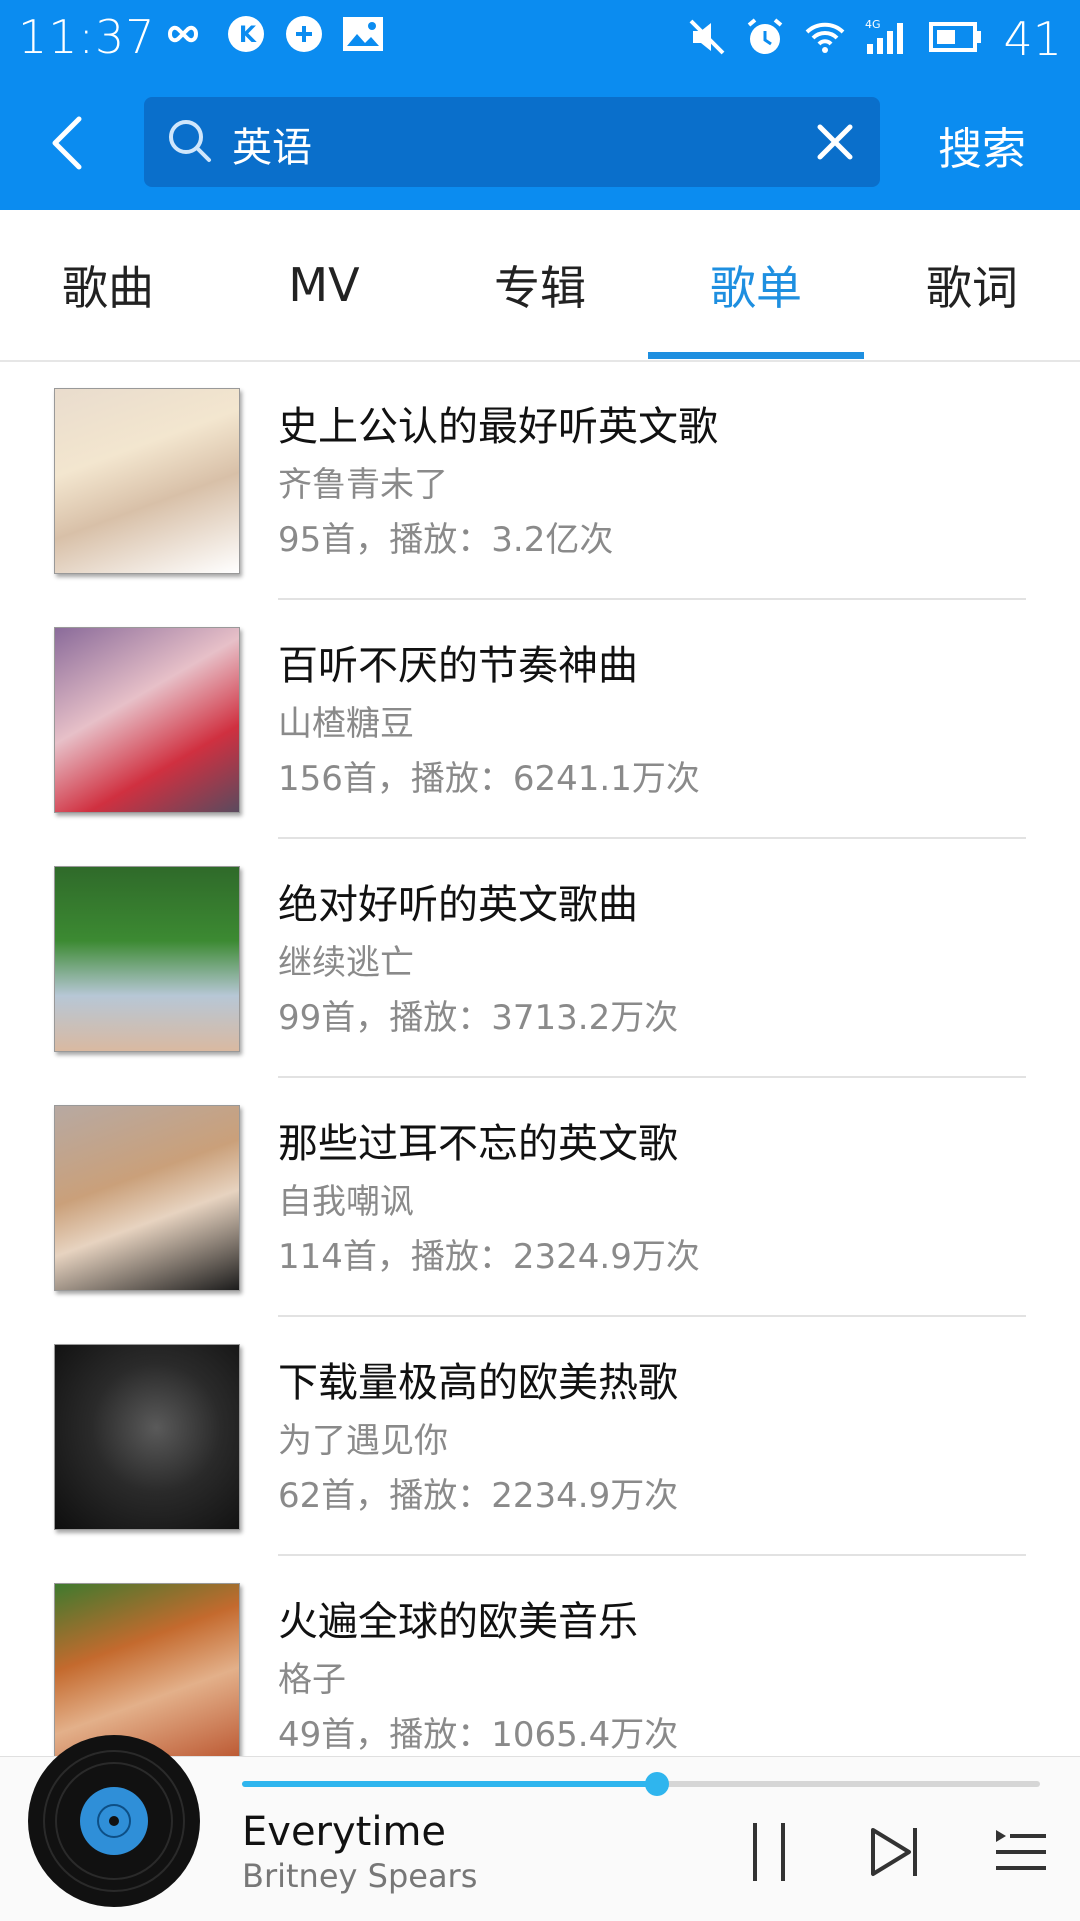  I want to click on playlist-title: 绝对好听的英文歌曲, so click(458, 905).